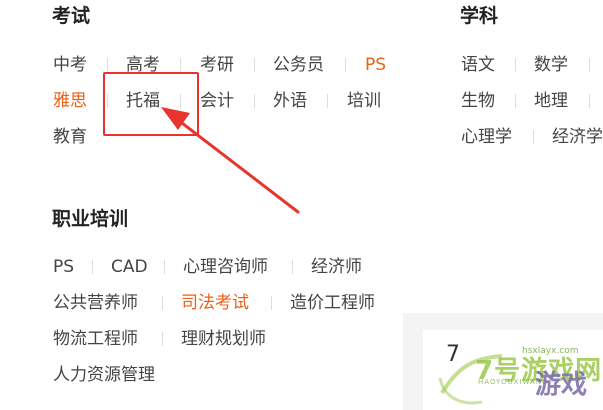  Describe the element at coordinates (230, 160) in the screenshot. I see `annotation-arrow-icon` at that location.